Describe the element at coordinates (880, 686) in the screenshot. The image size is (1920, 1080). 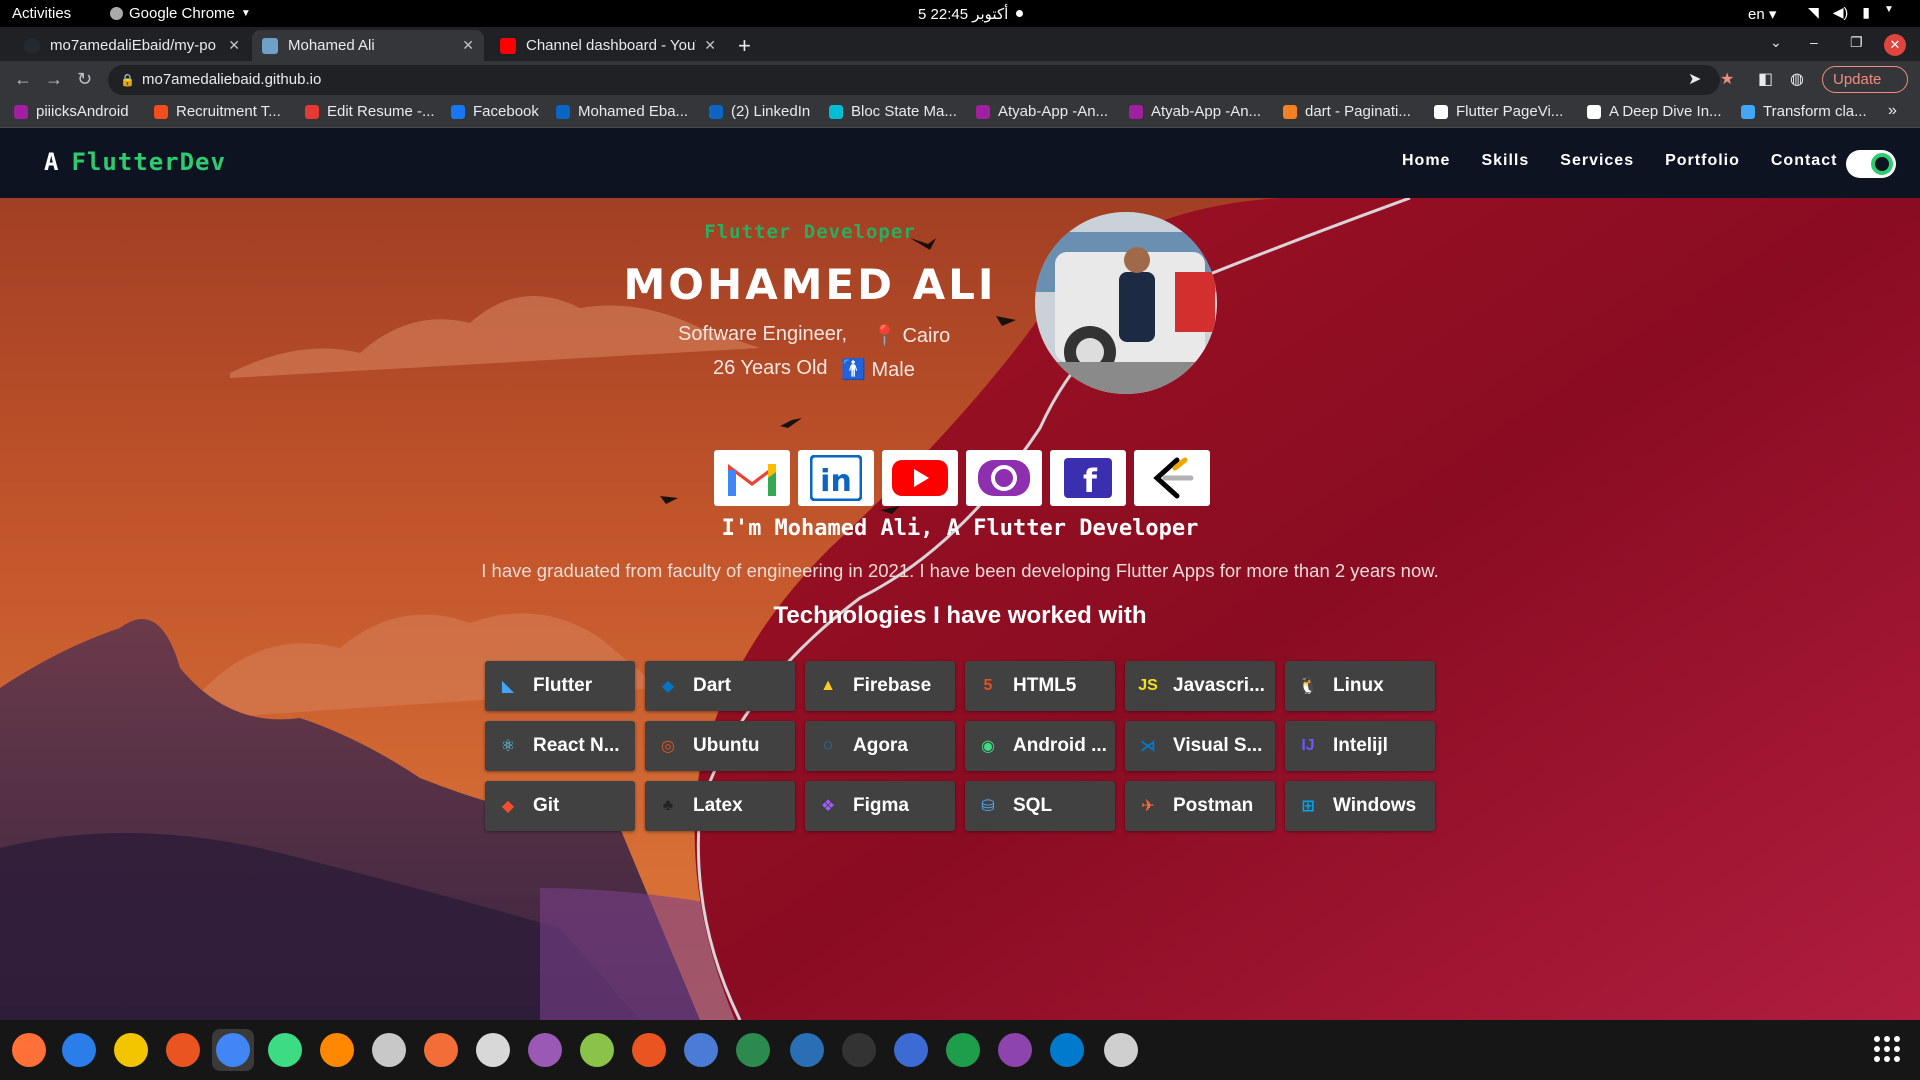
I see `tech-chip-firebase: ▲ Firebase` at that location.